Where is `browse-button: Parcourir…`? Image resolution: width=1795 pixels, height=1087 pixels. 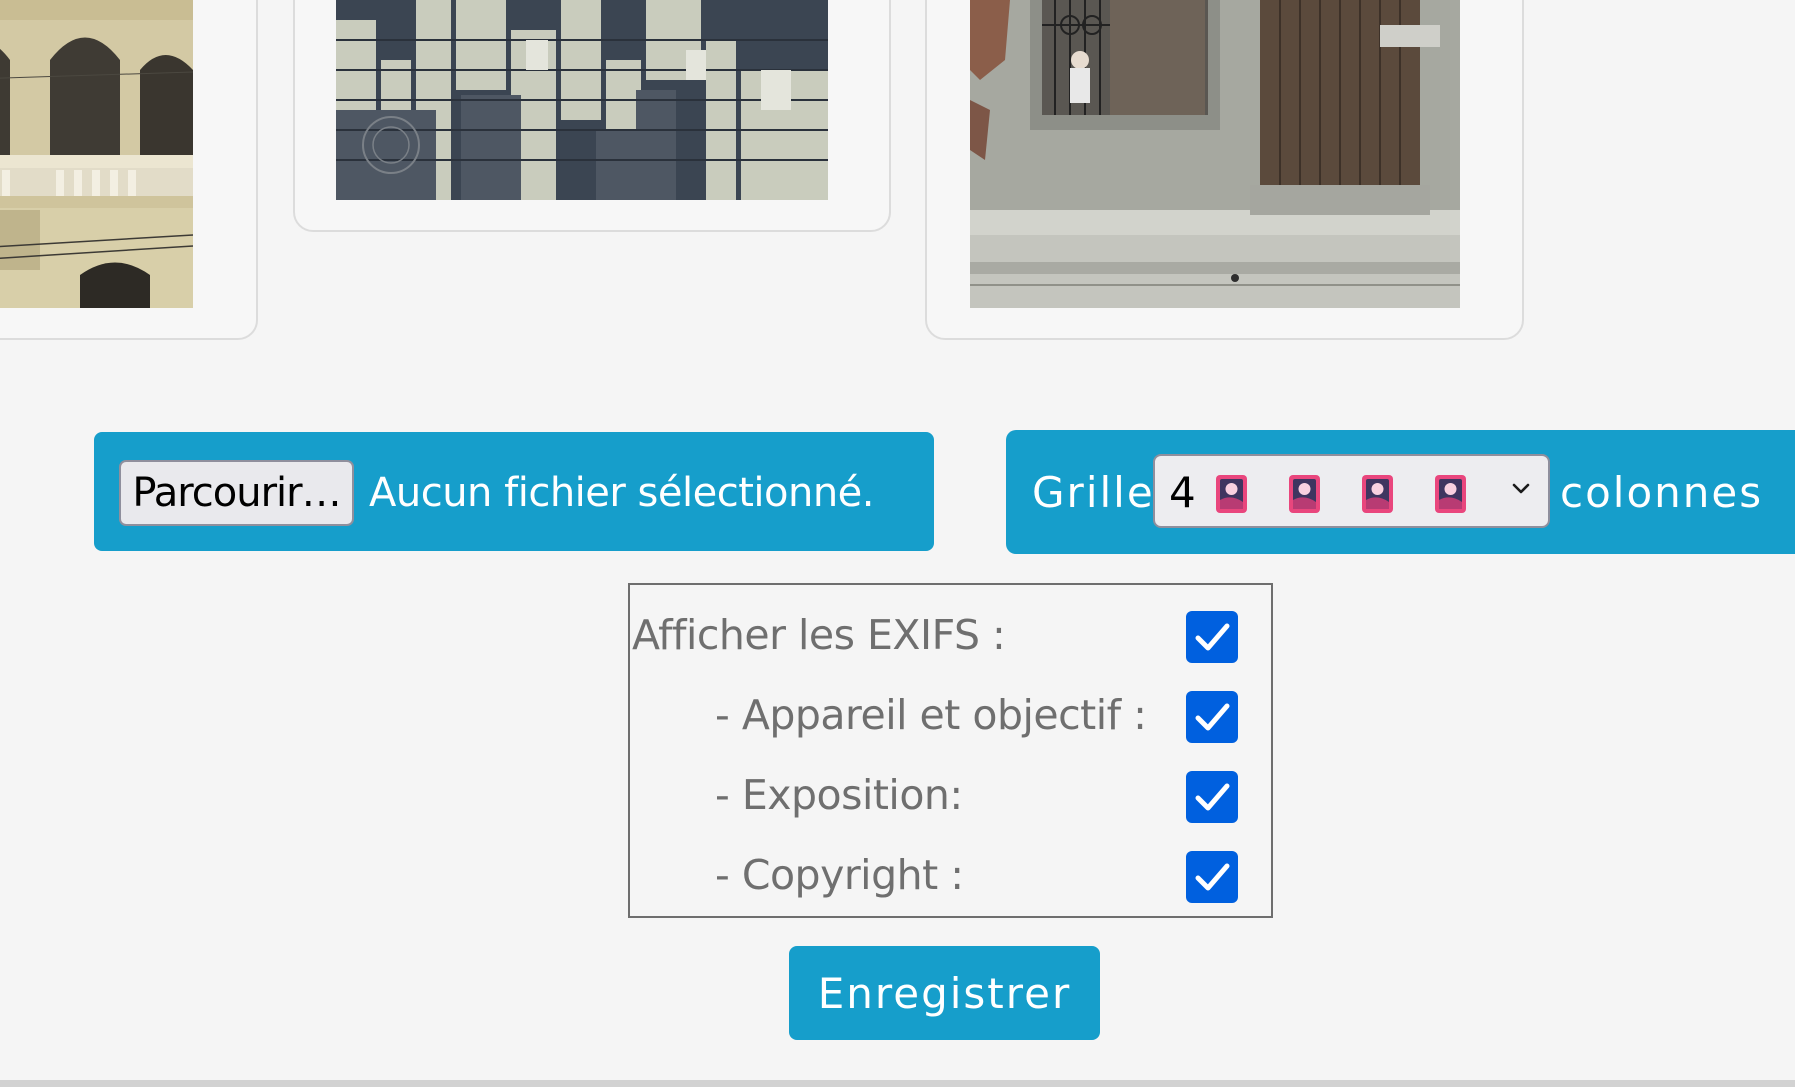 browse-button: Parcourir… is located at coordinates (236, 493).